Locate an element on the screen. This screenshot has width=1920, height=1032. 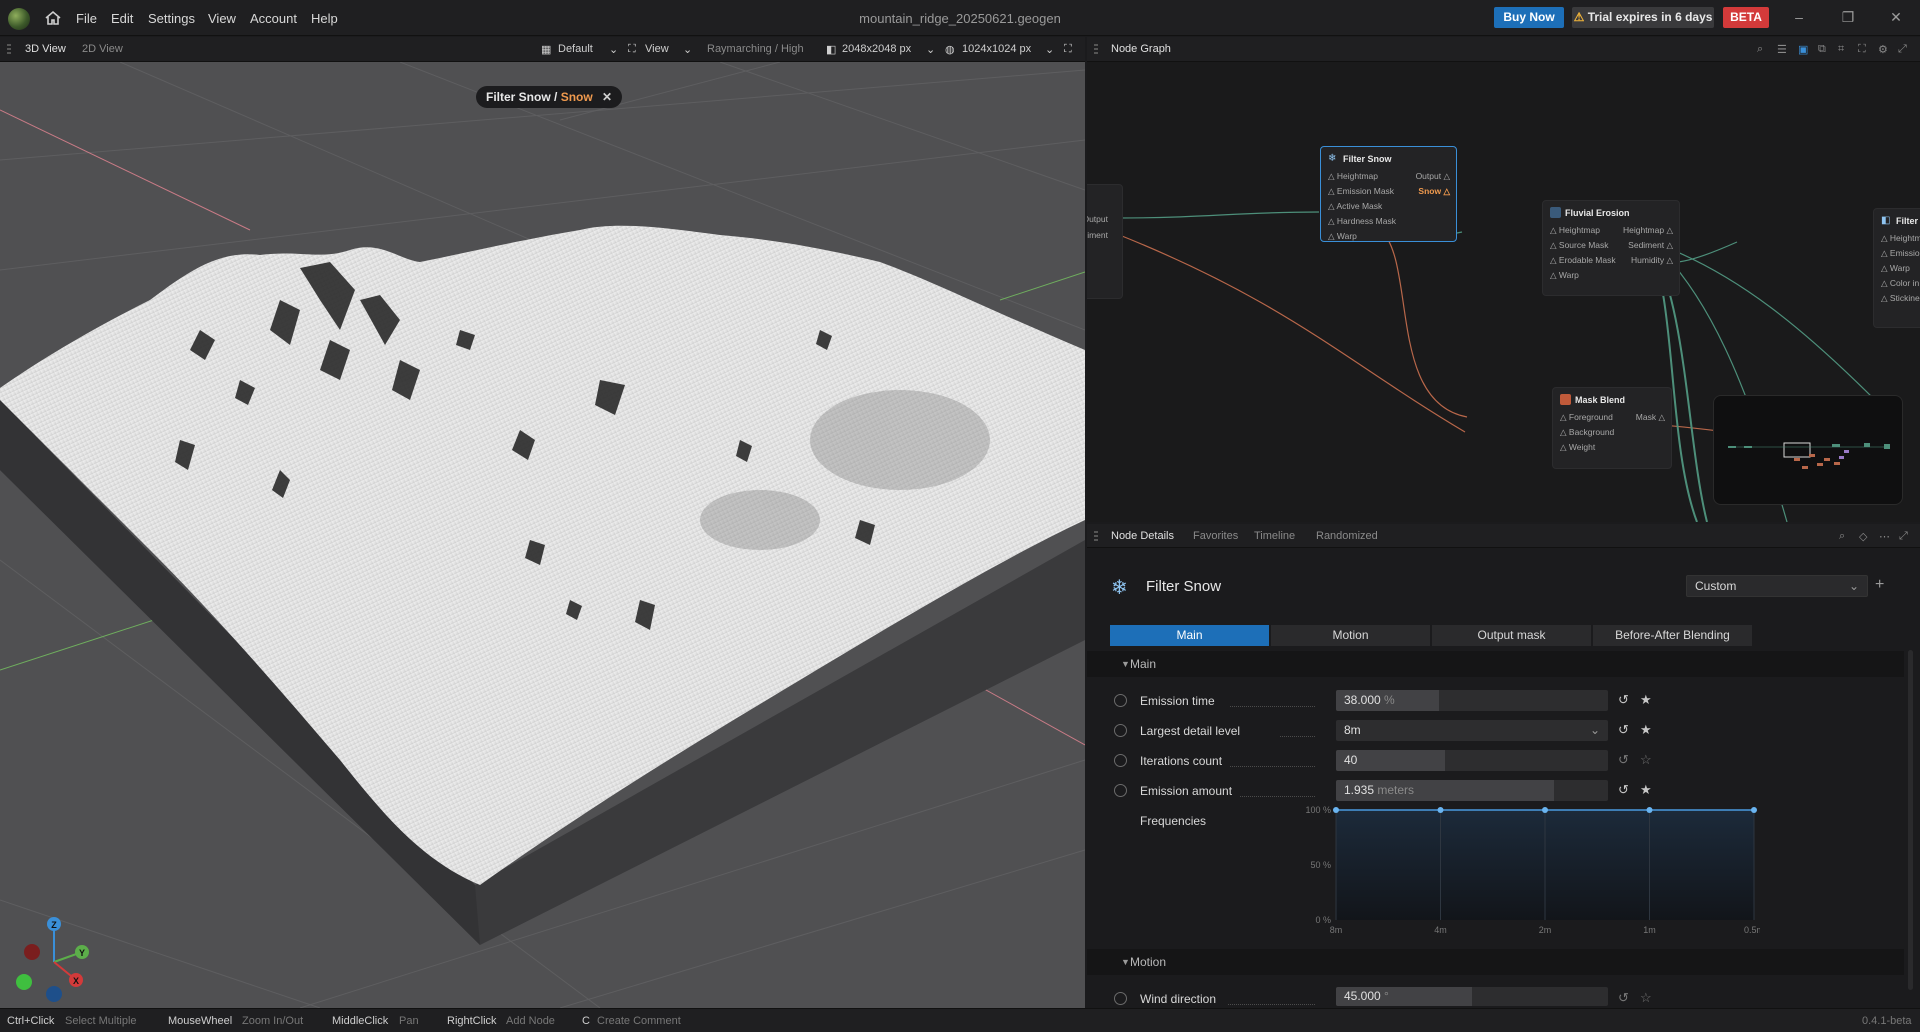
settings-icon: ⚙ is located at coordinates (1883, 49).